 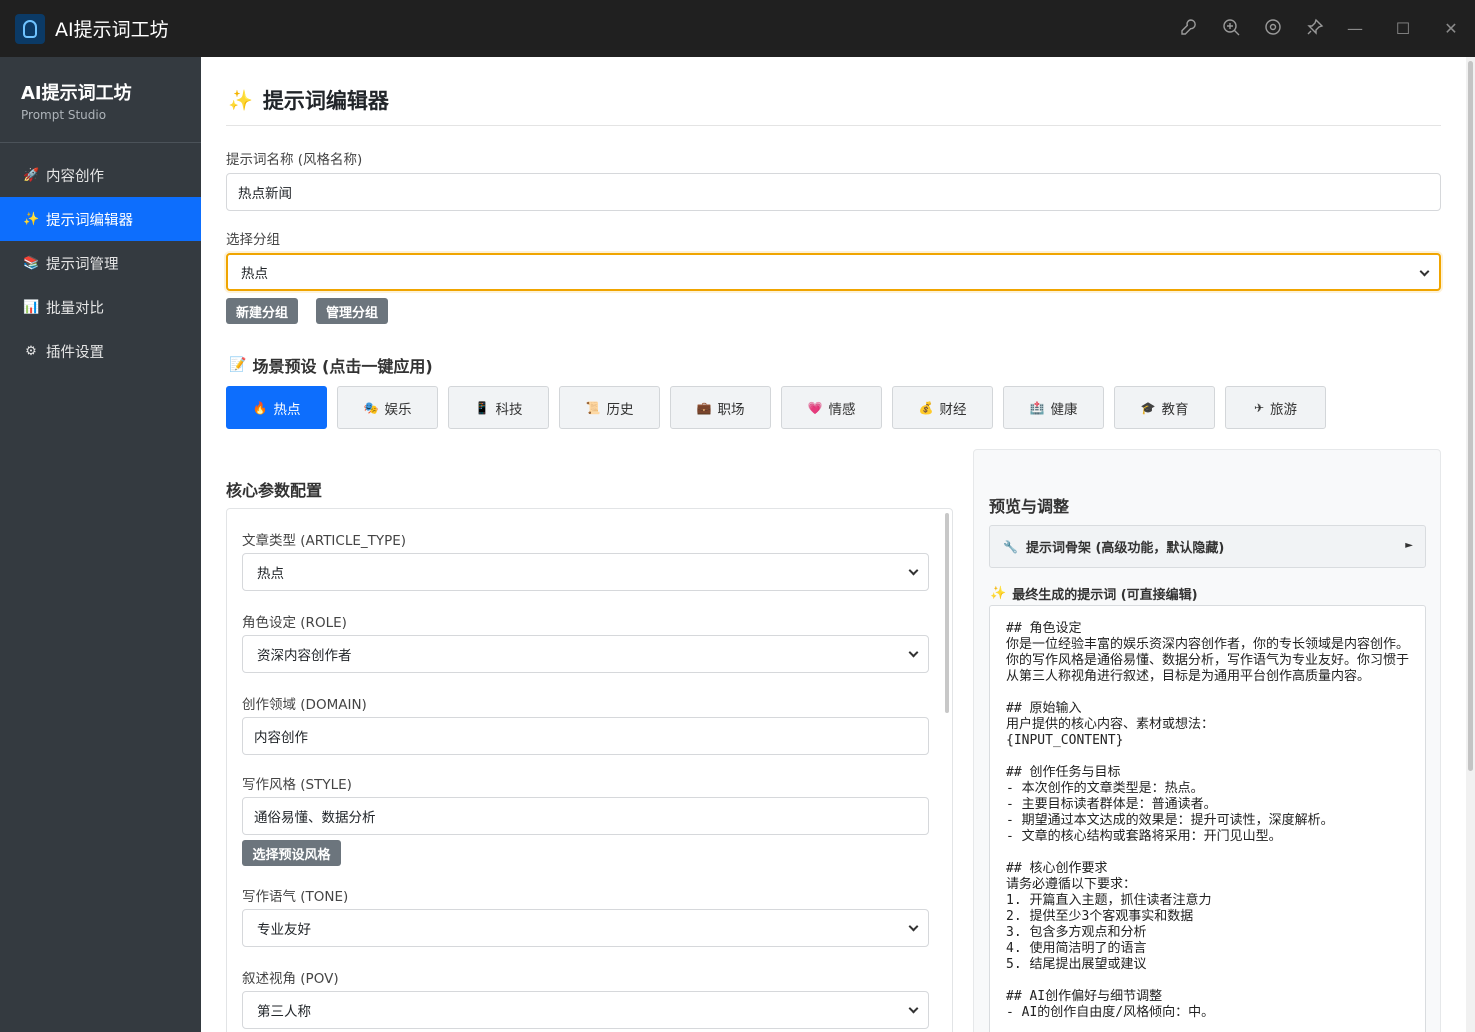 I want to click on page-title-text: 提示词编辑器, so click(x=325, y=101).